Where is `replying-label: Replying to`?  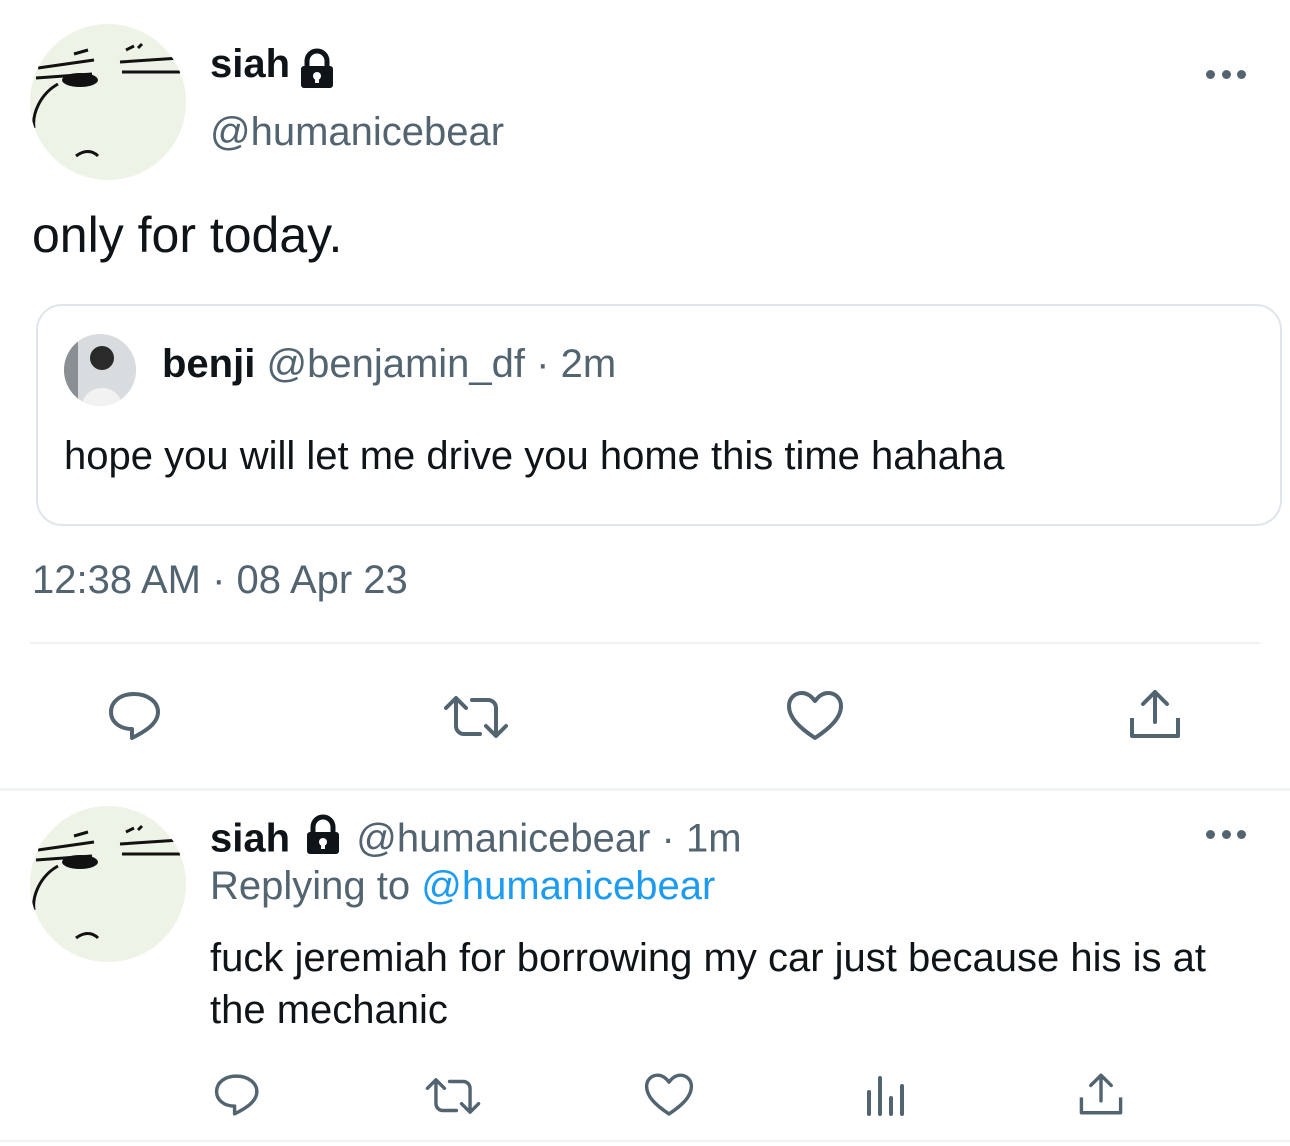 replying-label: Replying to is located at coordinates (310, 886).